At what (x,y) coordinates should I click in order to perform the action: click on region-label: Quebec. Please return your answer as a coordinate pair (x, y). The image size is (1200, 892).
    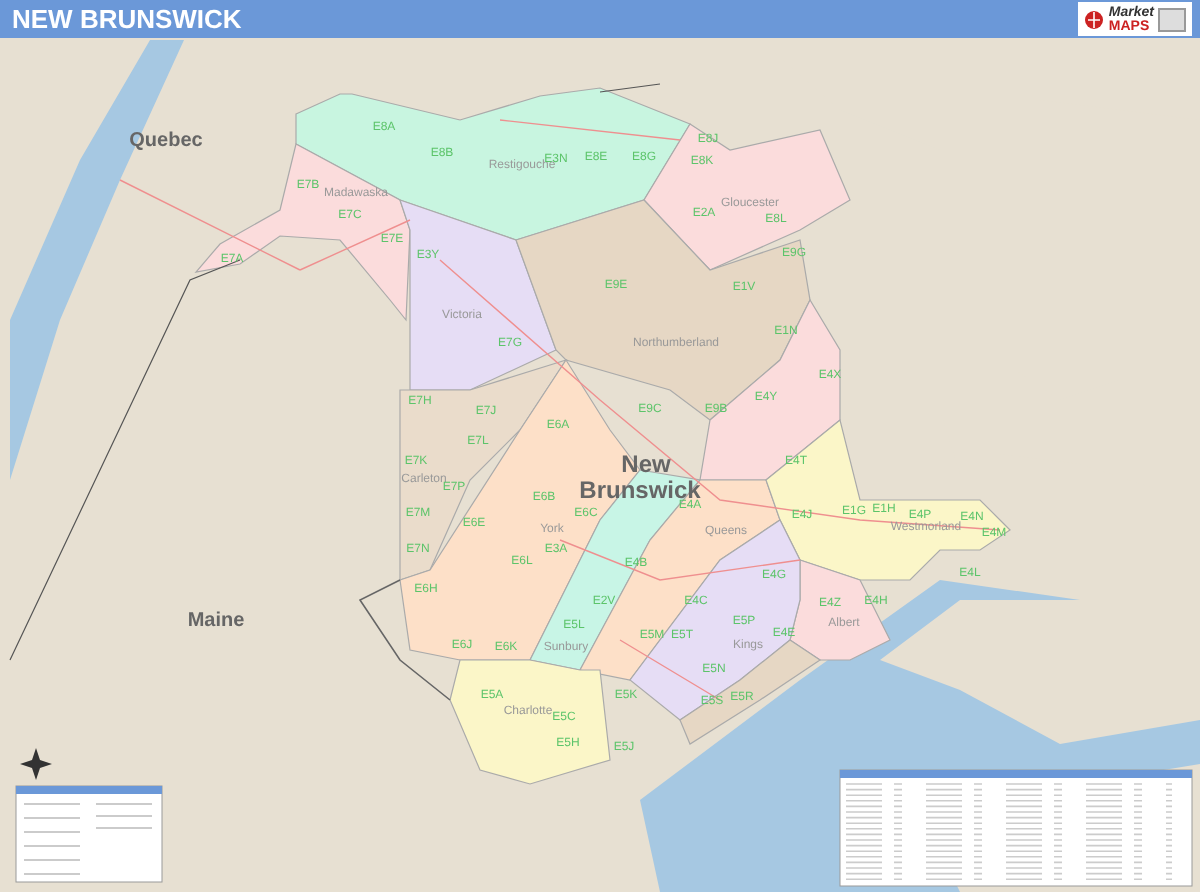
    Looking at the image, I should click on (166, 142).